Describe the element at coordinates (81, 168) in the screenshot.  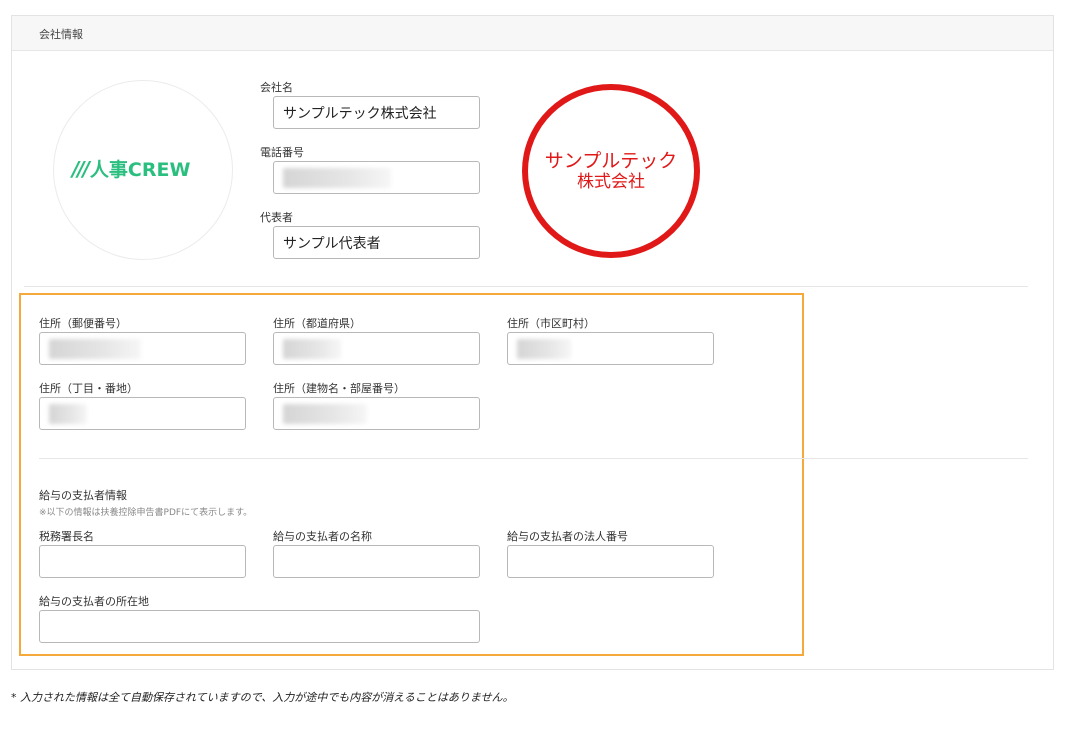
I see `logo-mark-icon: ///` at that location.